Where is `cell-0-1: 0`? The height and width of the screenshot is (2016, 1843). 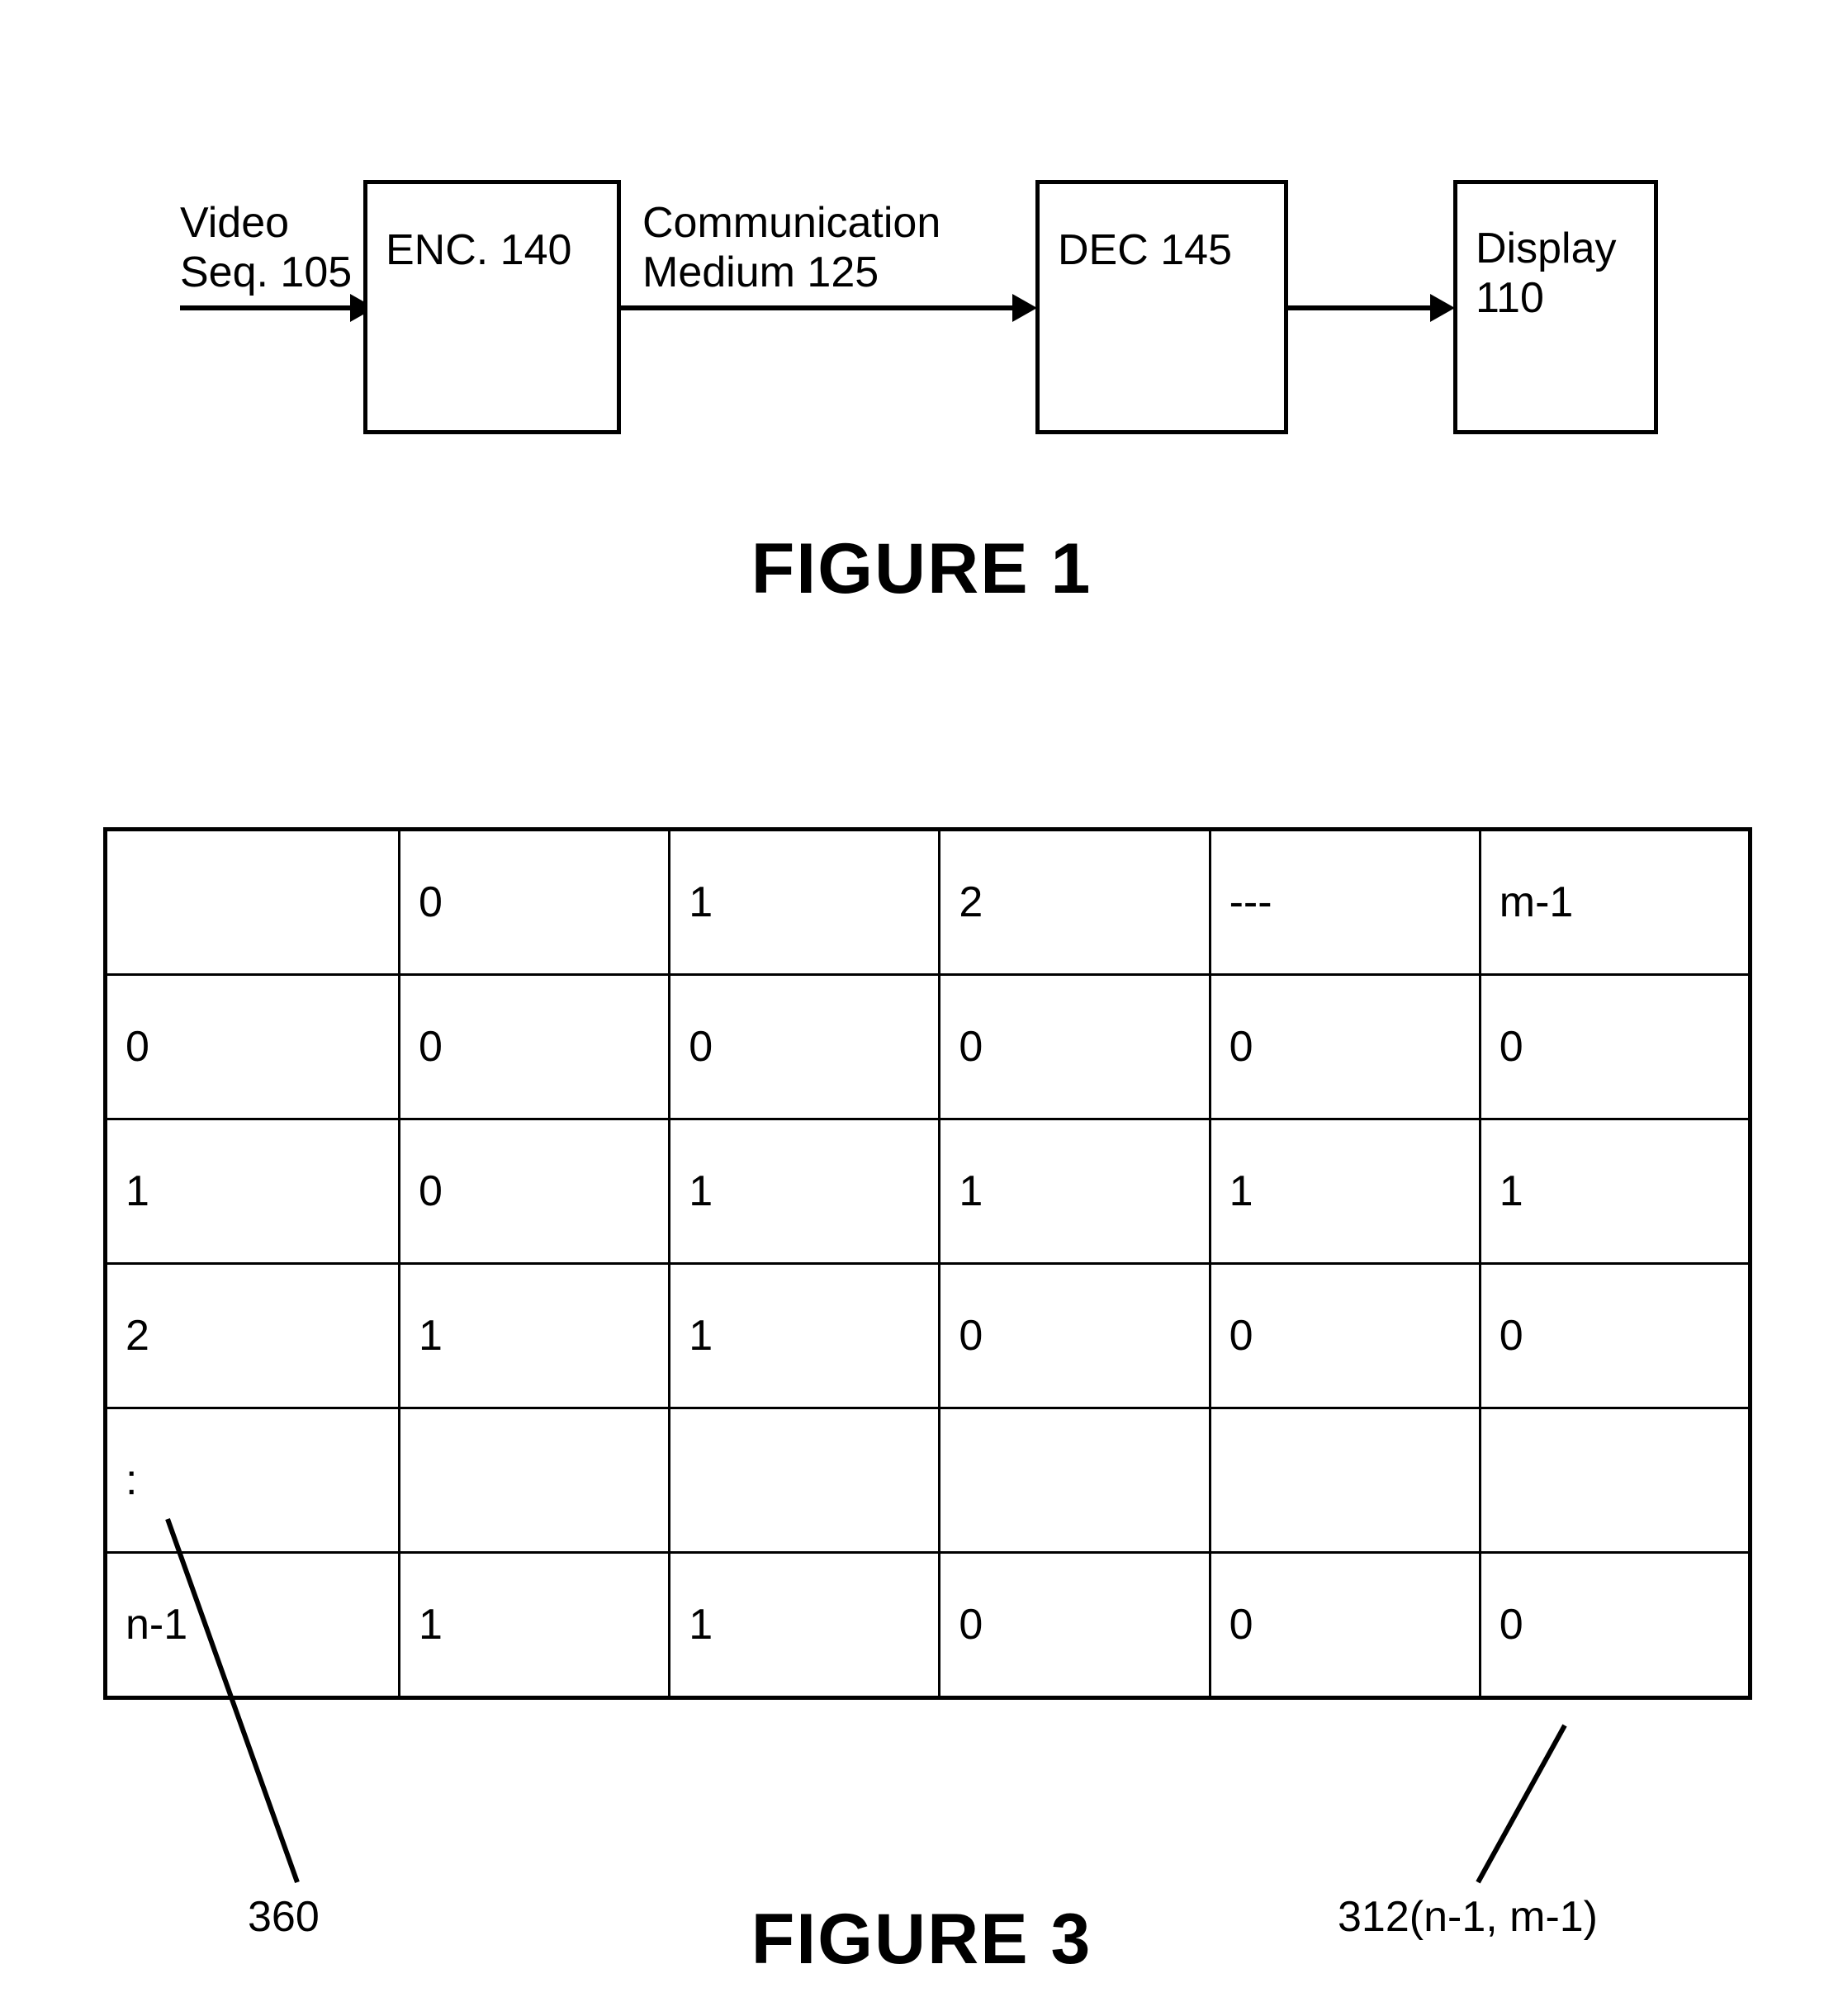
cell-0-1: 0 is located at coordinates (804, 1046).